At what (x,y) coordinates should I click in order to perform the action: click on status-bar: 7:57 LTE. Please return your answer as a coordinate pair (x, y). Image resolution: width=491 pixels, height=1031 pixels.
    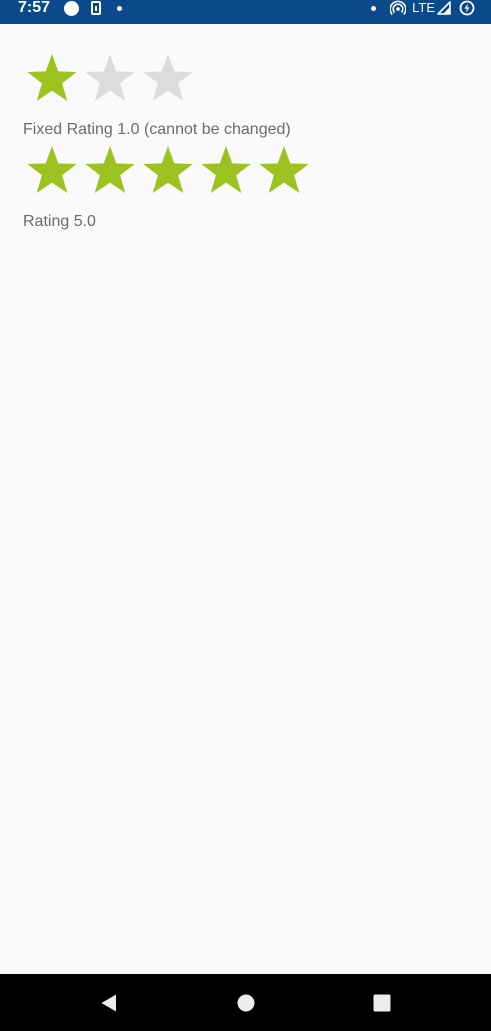
    Looking at the image, I should click on (245, 12).